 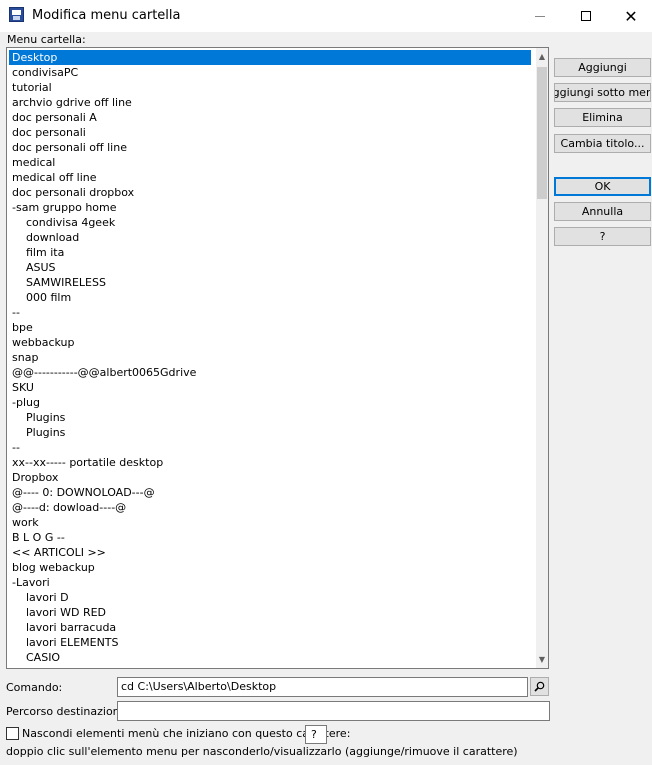 What do you see at coordinates (602, 236) in the screenshot?
I see `help-button: ?` at bounding box center [602, 236].